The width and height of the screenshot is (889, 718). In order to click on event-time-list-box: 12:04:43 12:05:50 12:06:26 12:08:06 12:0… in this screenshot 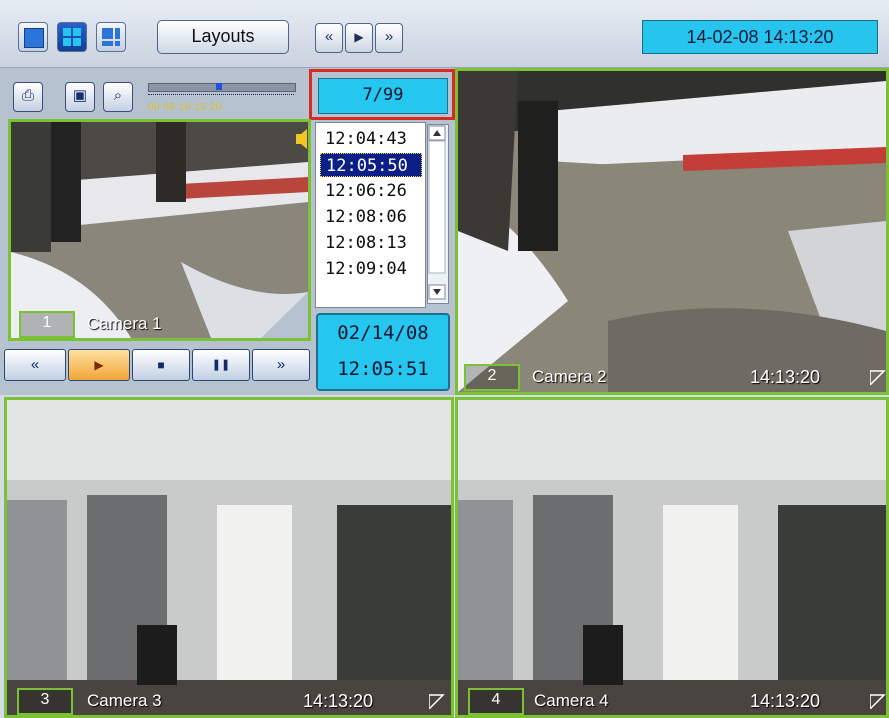, I will do `click(370, 215)`.